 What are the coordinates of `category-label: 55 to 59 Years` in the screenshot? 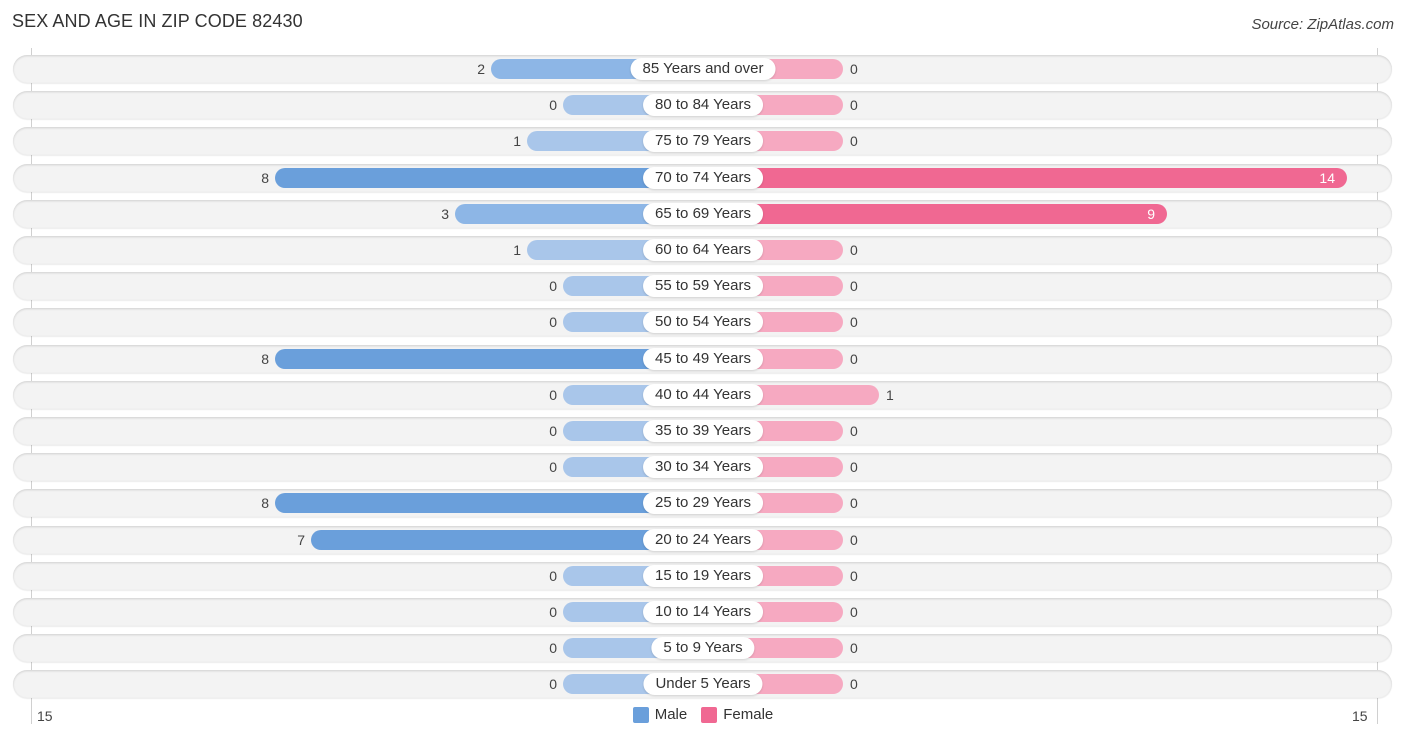 It's located at (703, 286).